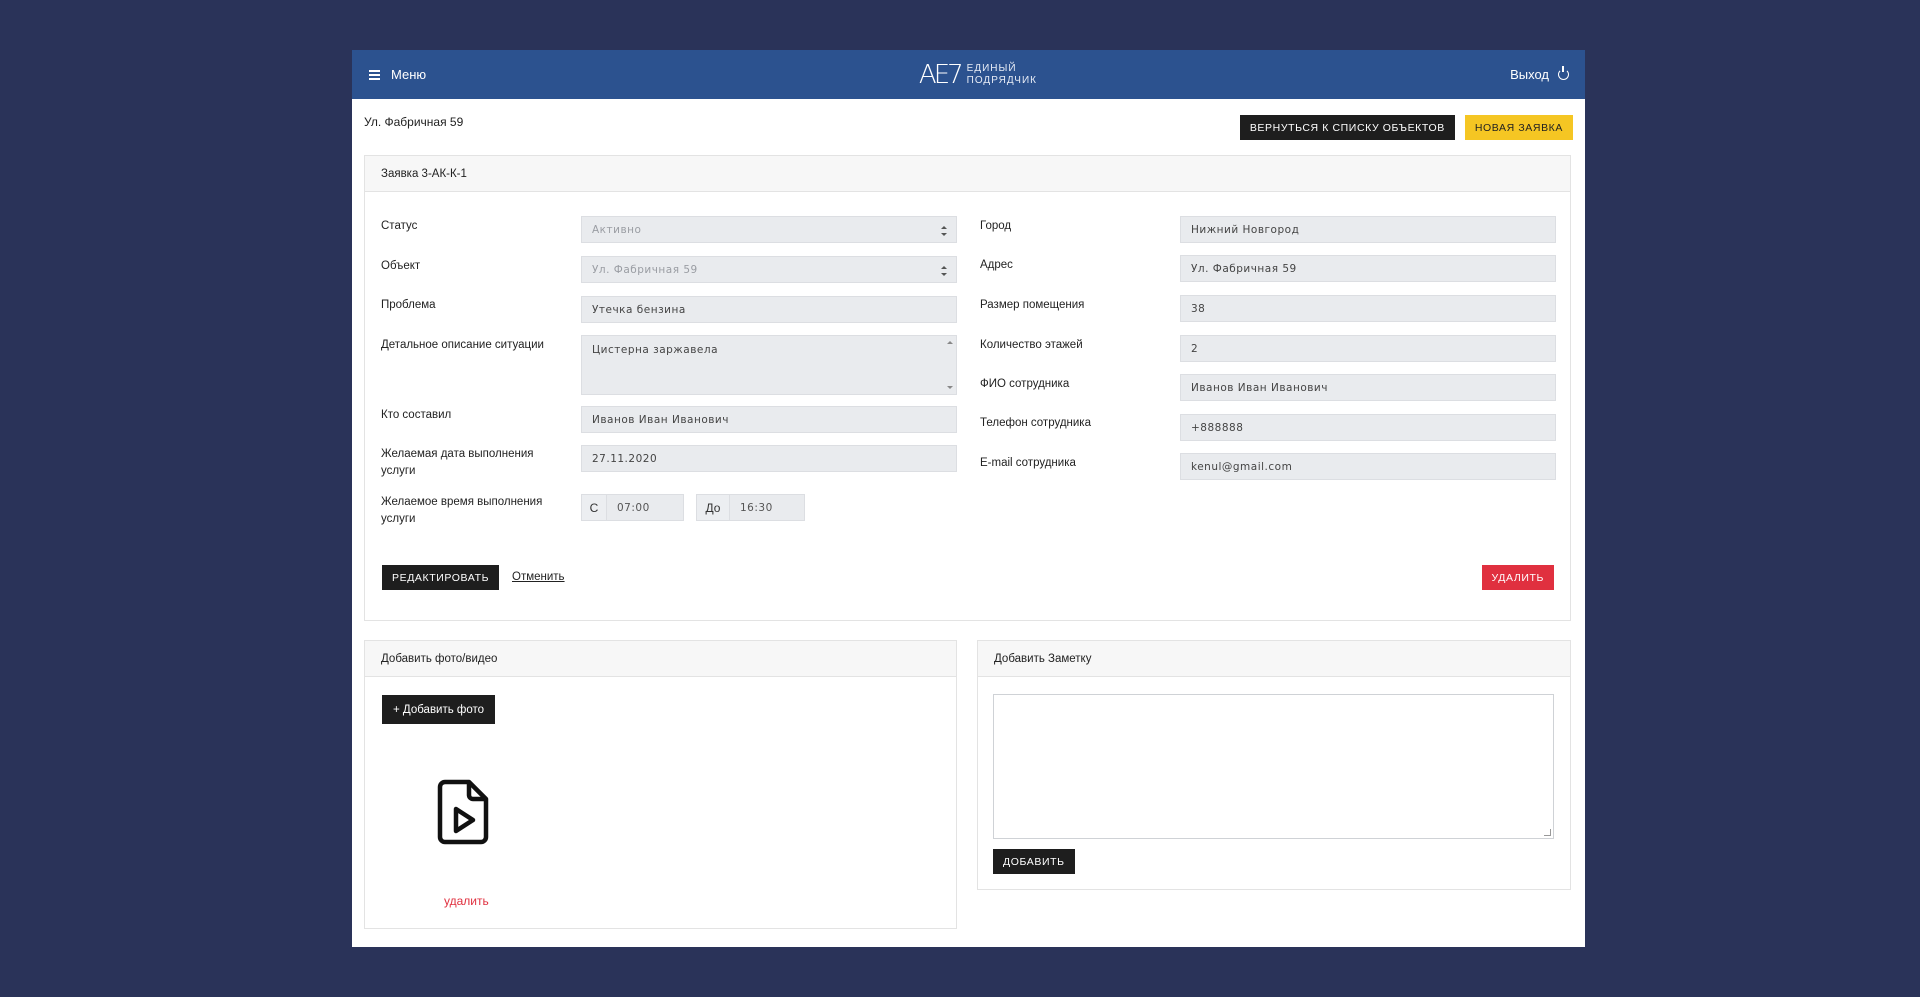  Describe the element at coordinates (625, 458) in the screenshot. I see `date-value: 27.11.2020` at that location.